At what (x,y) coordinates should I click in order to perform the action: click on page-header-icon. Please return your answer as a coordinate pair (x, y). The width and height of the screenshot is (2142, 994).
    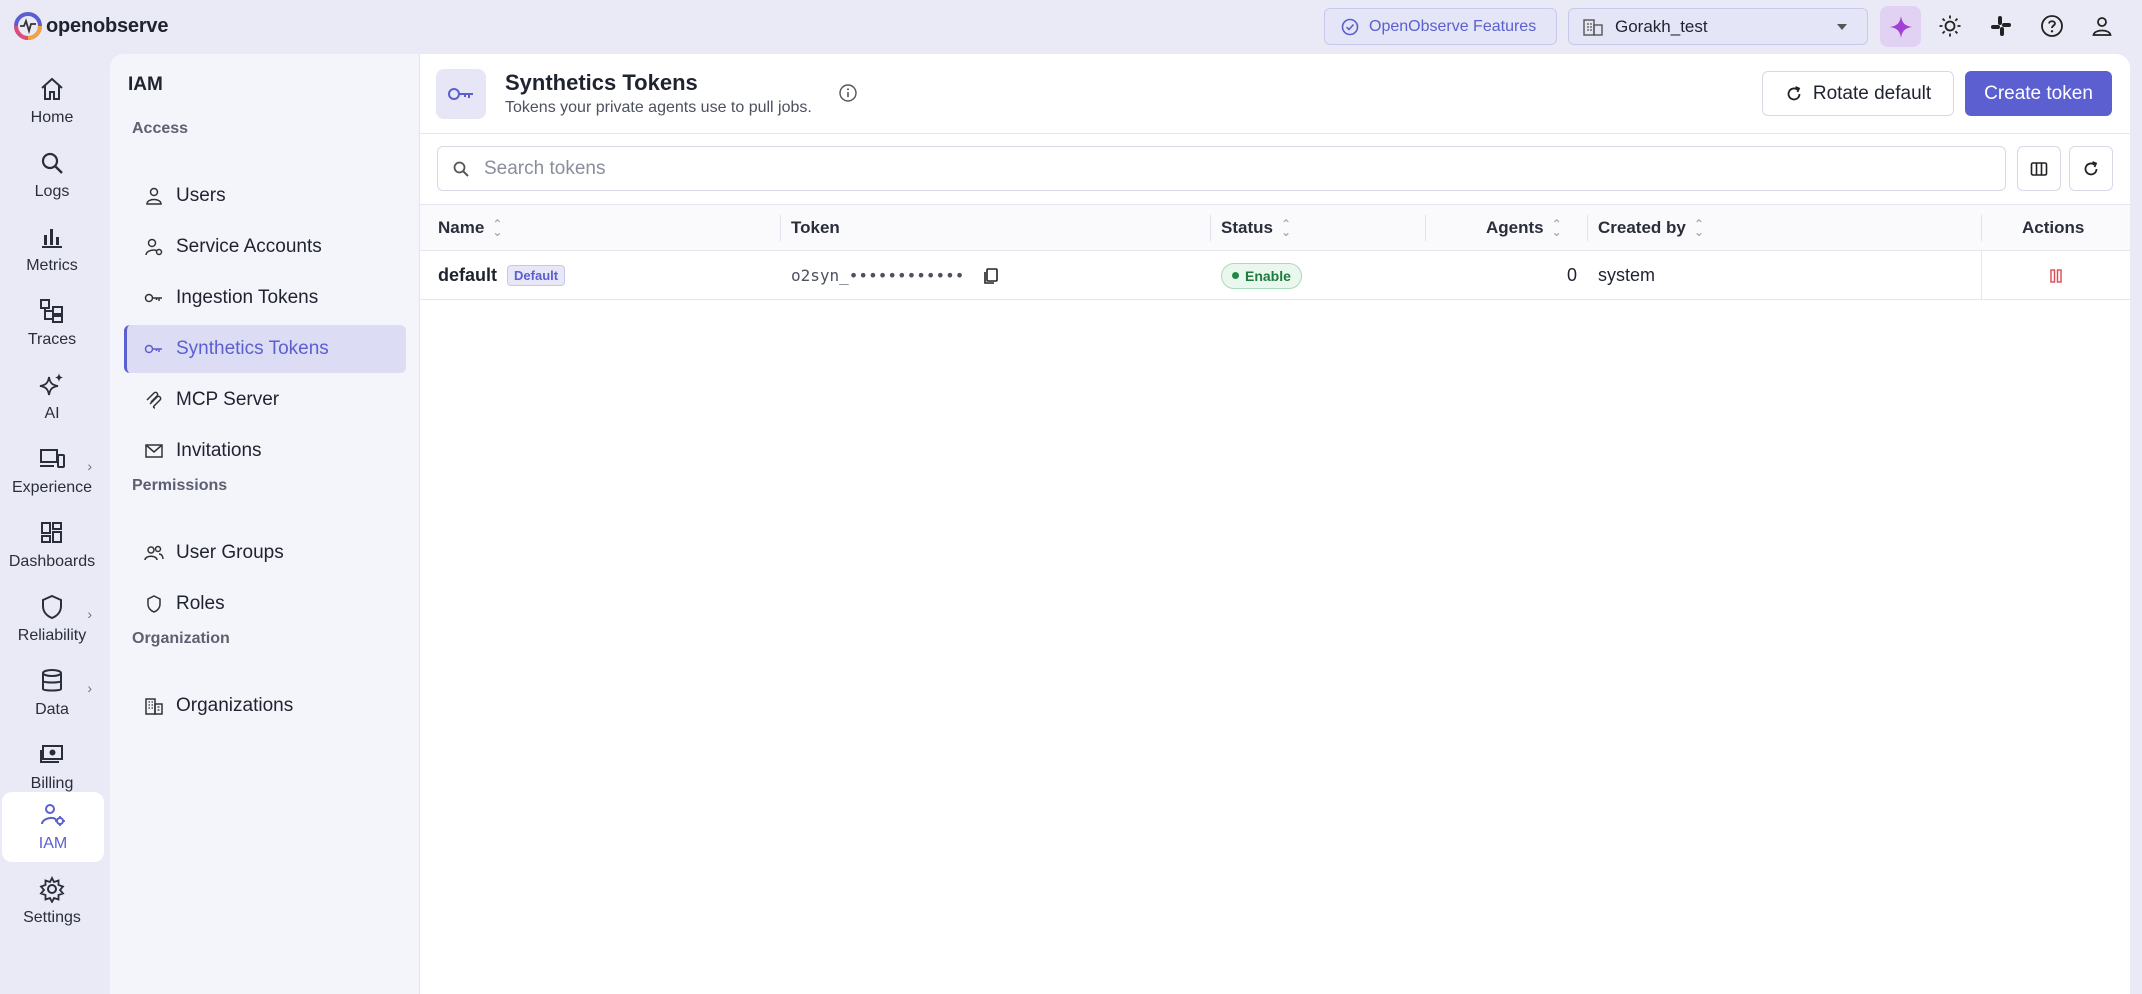
    Looking at the image, I should click on (461, 94).